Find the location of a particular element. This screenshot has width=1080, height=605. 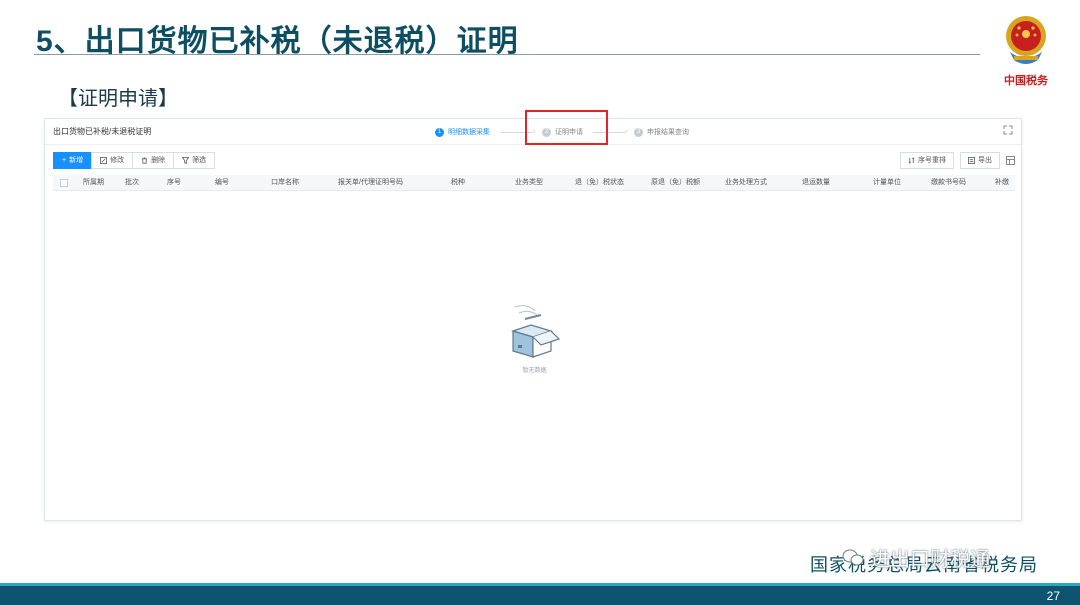

export-icon is located at coordinates (971, 160).